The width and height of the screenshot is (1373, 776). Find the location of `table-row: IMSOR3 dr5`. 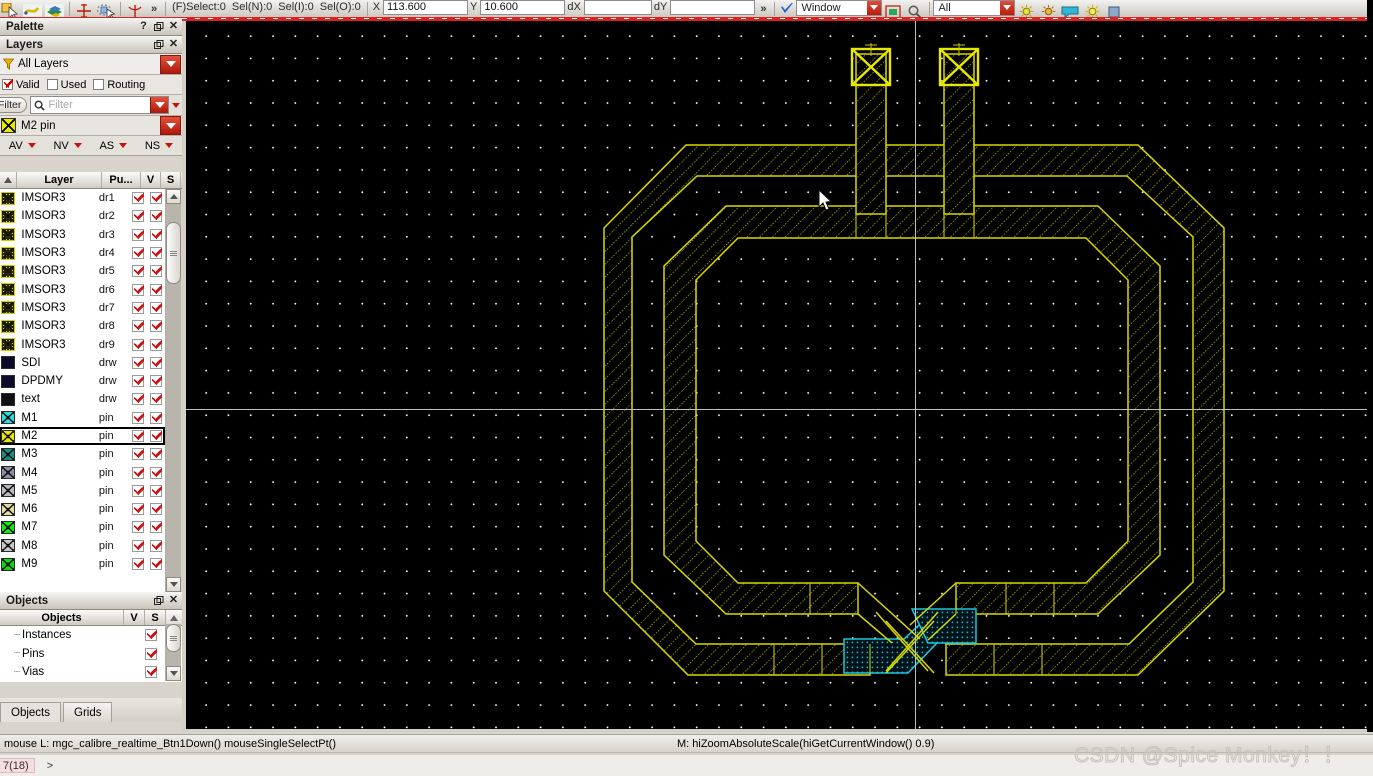

table-row: IMSOR3 dr5 is located at coordinates (82, 271).